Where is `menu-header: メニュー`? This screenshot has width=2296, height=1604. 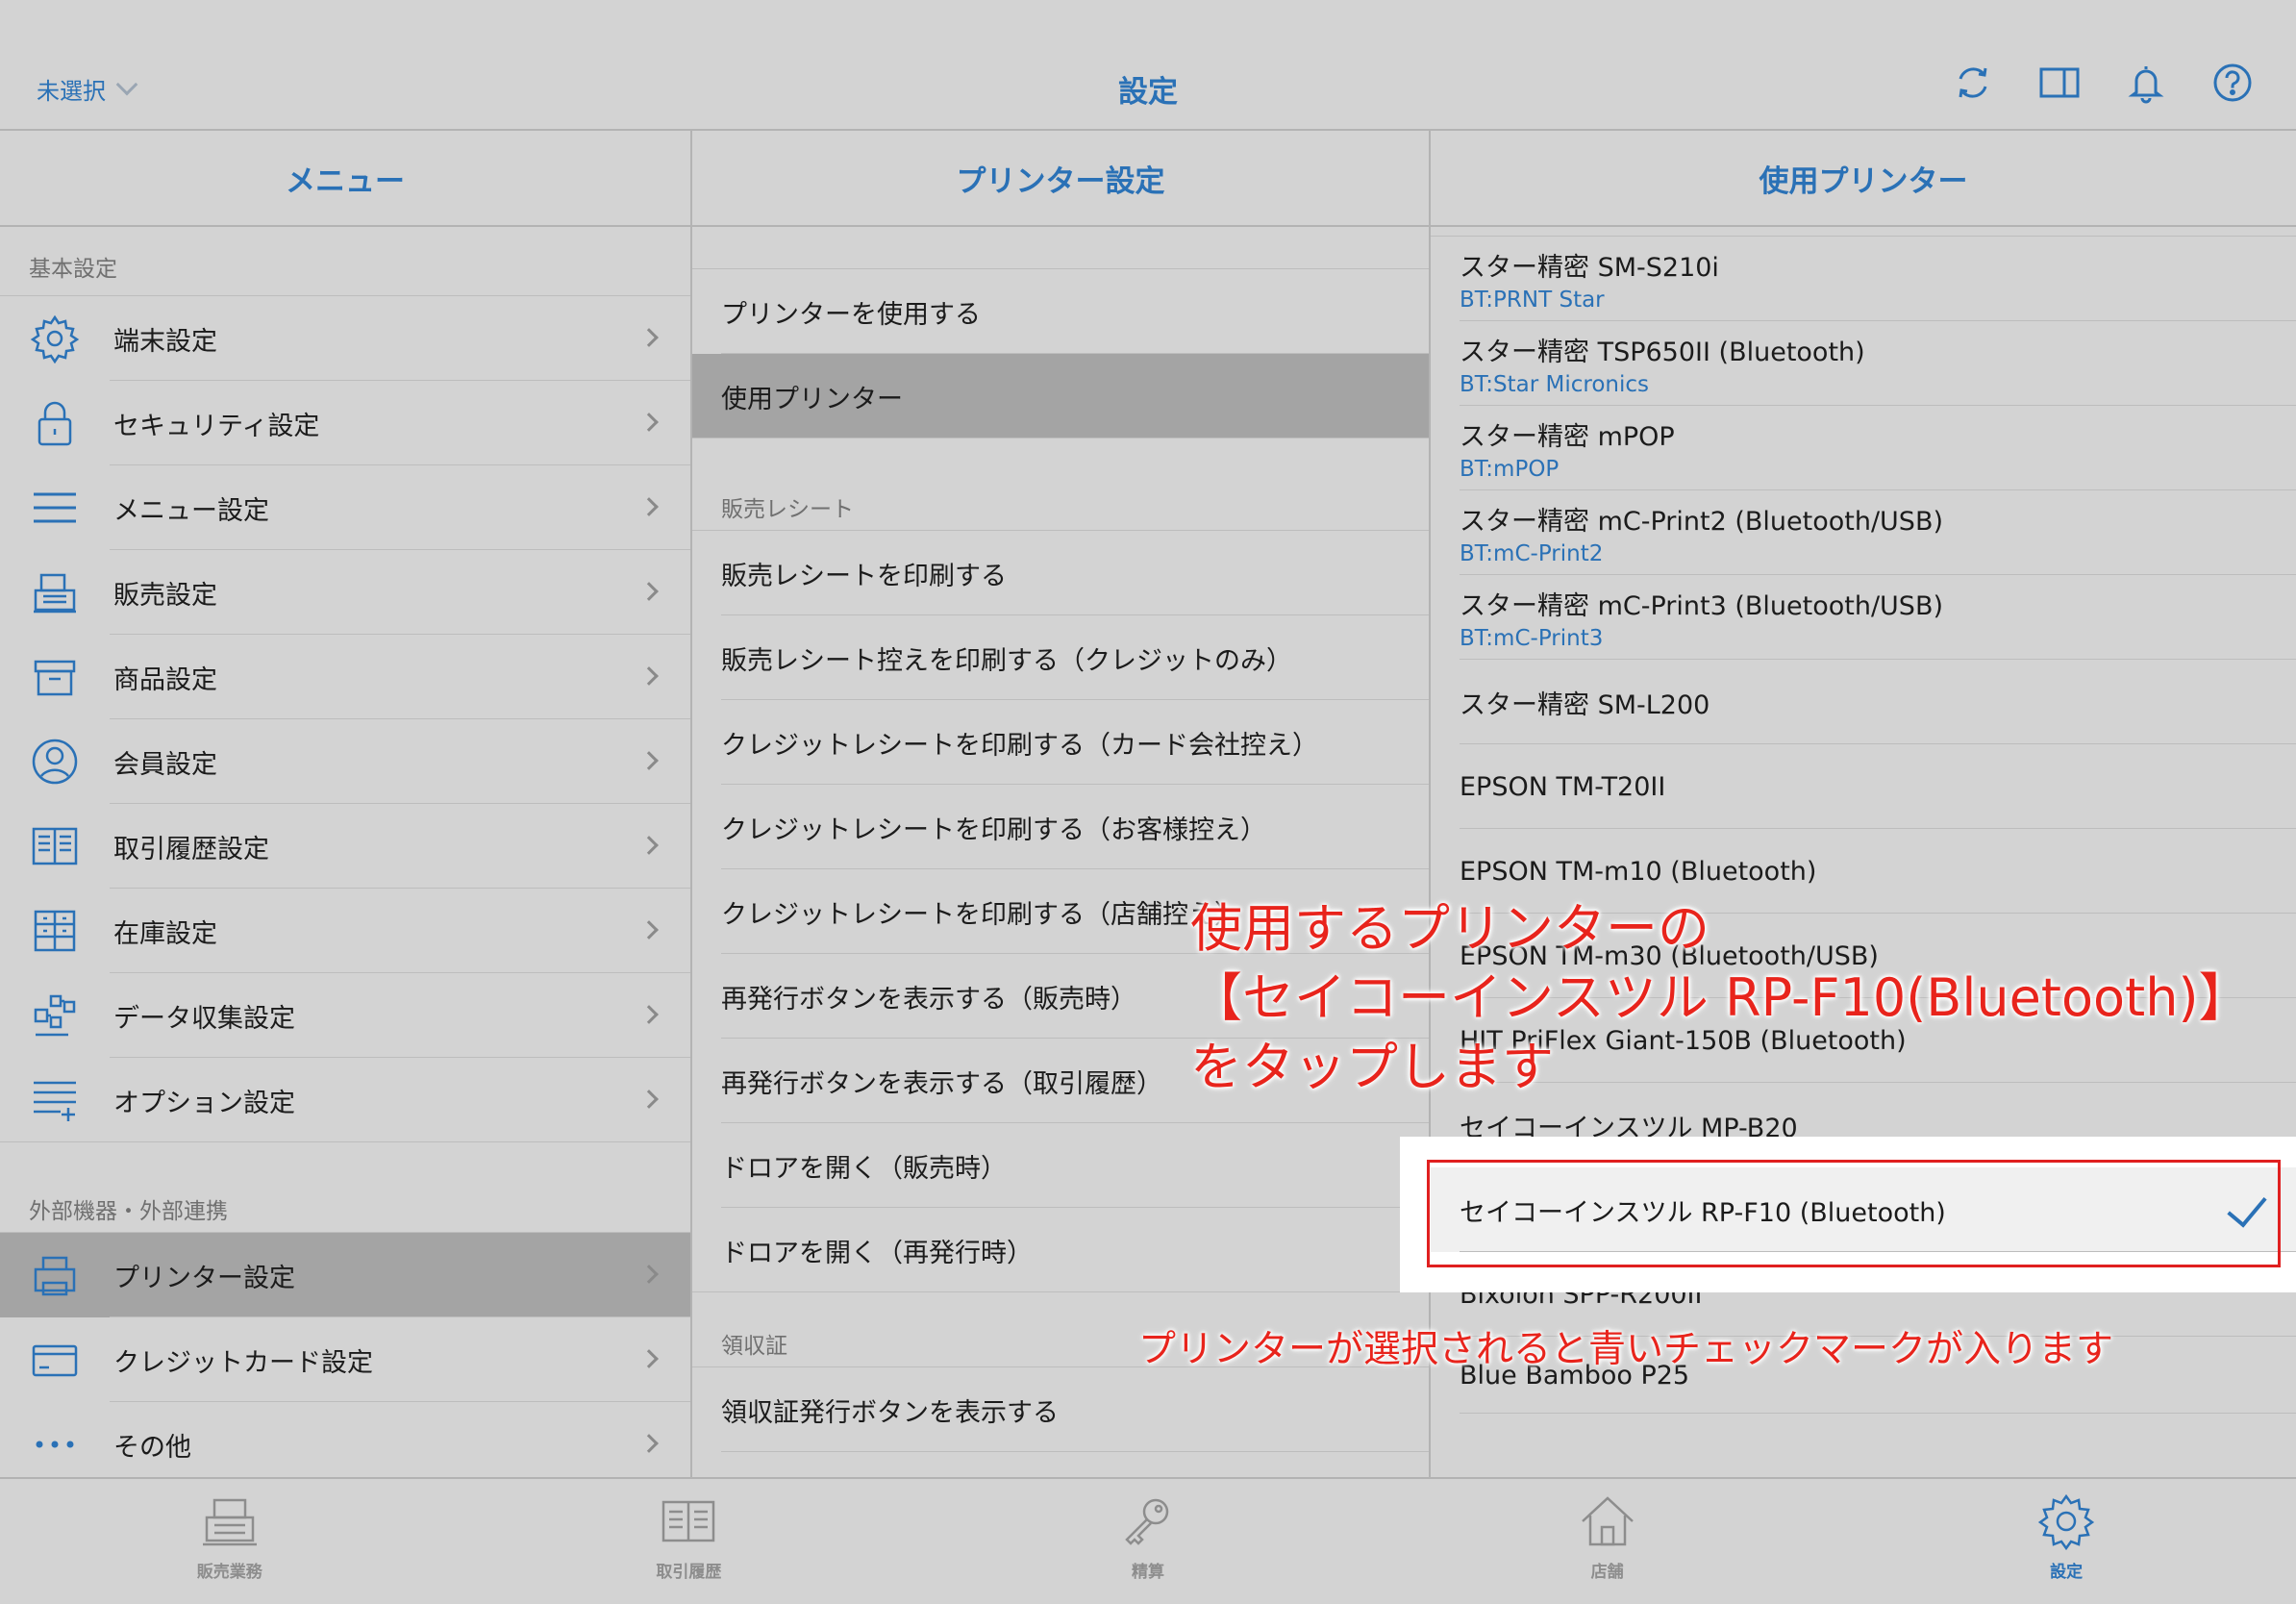
menu-header: メニュー is located at coordinates (345, 179).